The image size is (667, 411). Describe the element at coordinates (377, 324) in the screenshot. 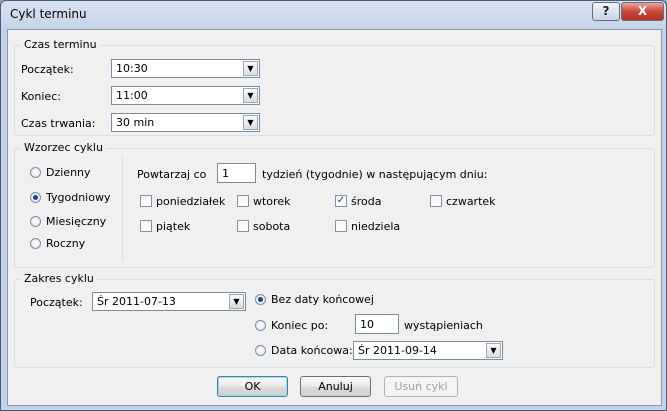

I see `occurrences-input: 10` at that location.